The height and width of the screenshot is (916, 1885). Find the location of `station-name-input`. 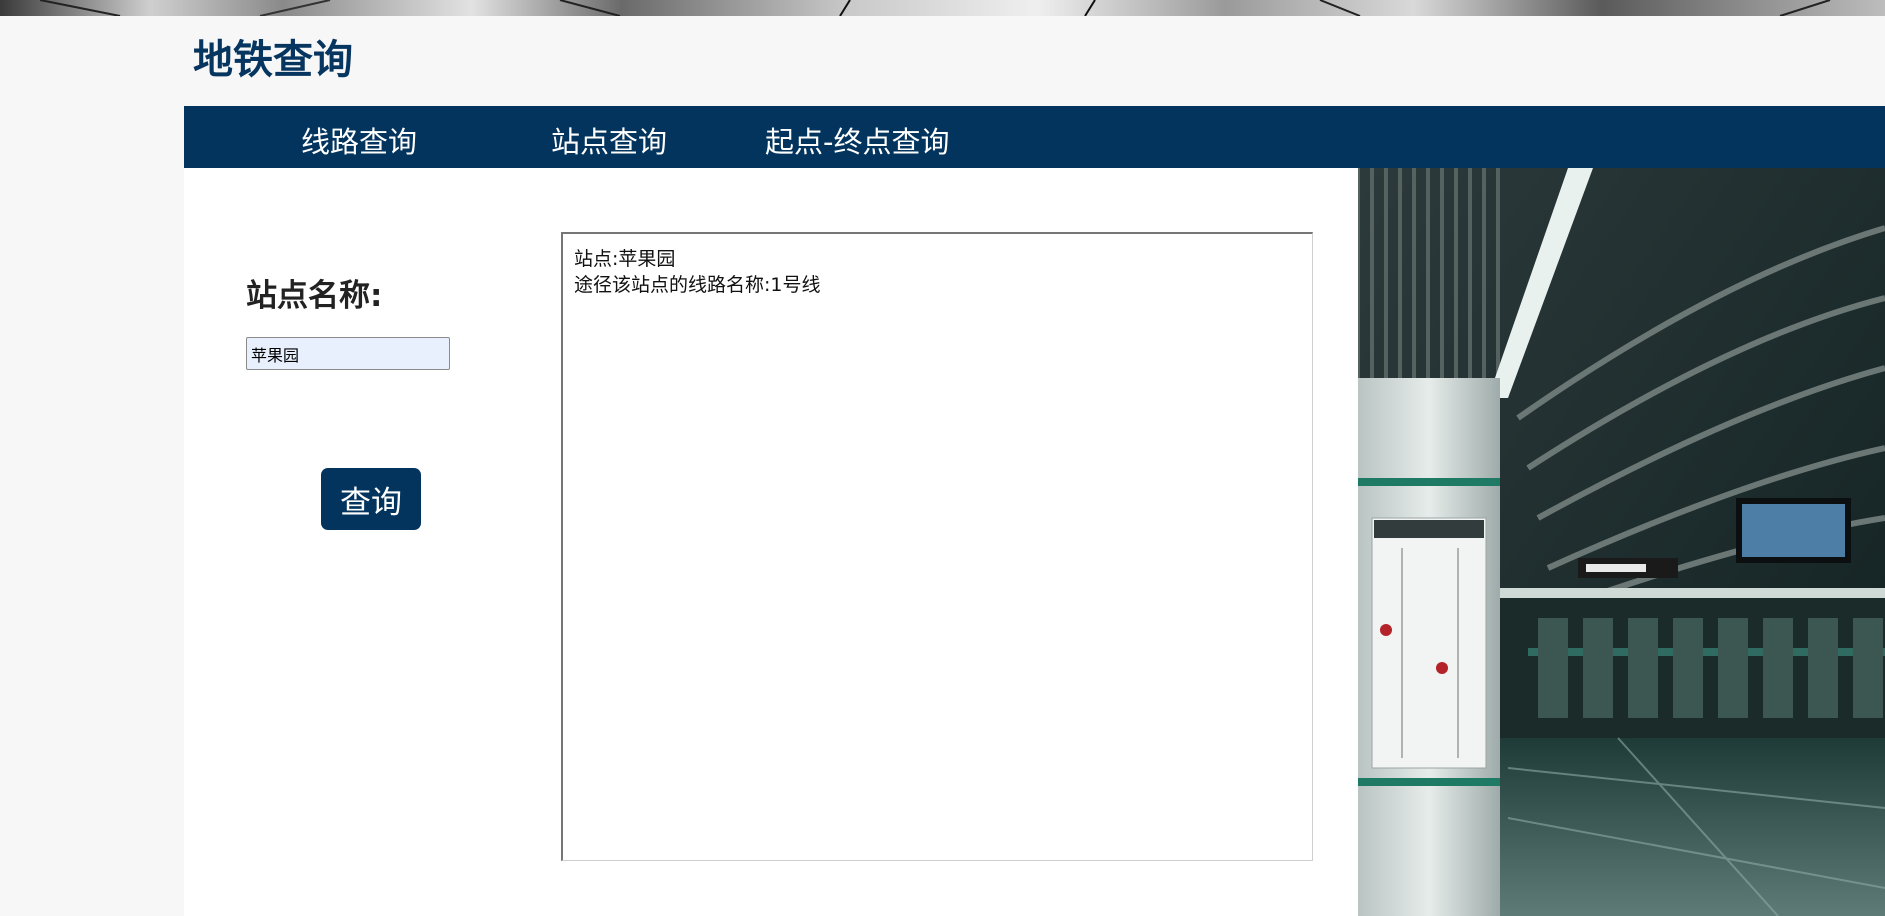

station-name-input is located at coordinates (348, 353).